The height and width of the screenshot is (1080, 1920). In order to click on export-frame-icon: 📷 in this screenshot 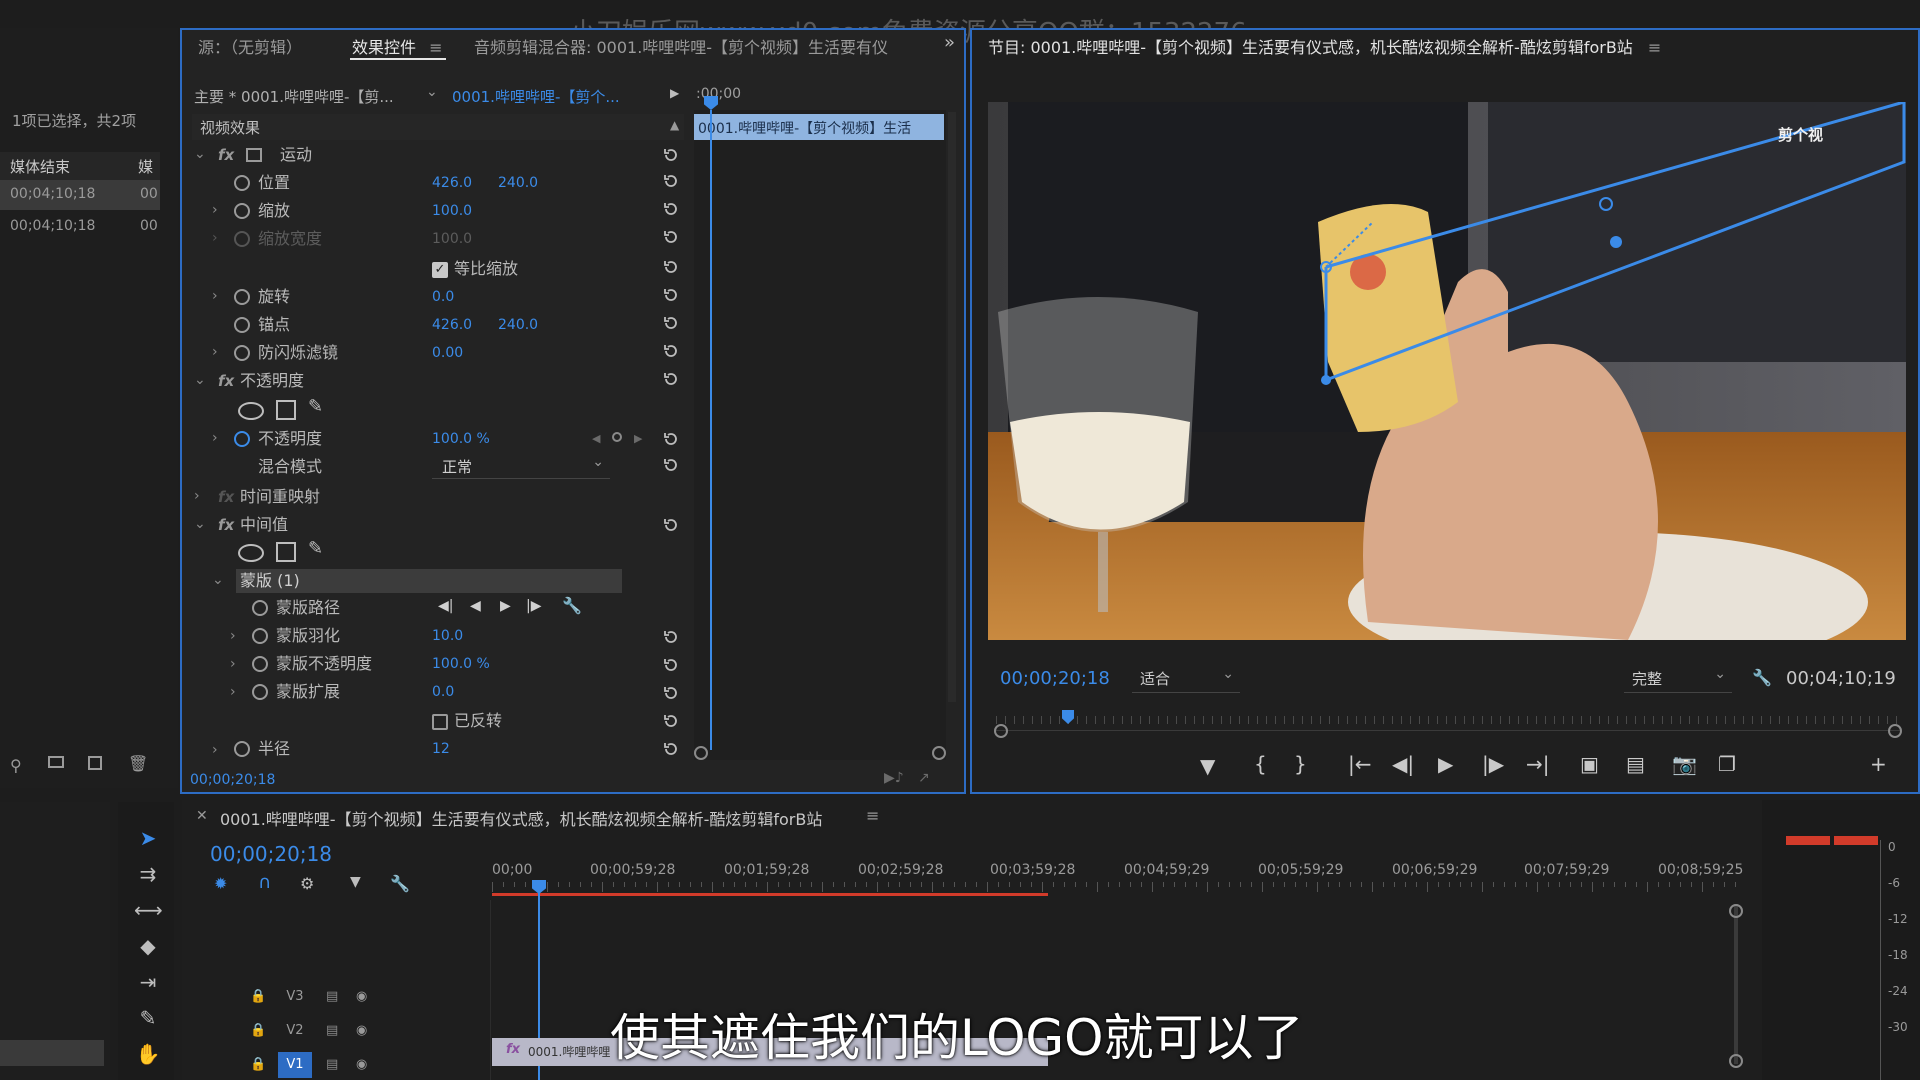, I will do `click(1684, 764)`.